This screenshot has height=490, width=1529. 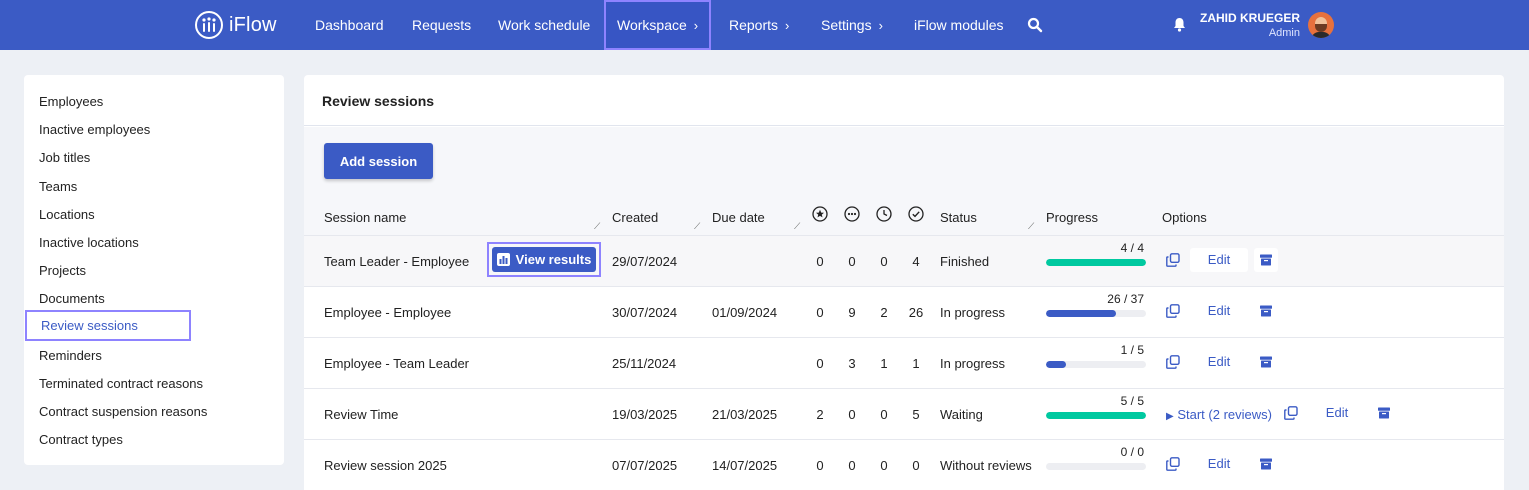 What do you see at coordinates (745, 312) in the screenshot?
I see `due-date: 01/09/2024` at bounding box center [745, 312].